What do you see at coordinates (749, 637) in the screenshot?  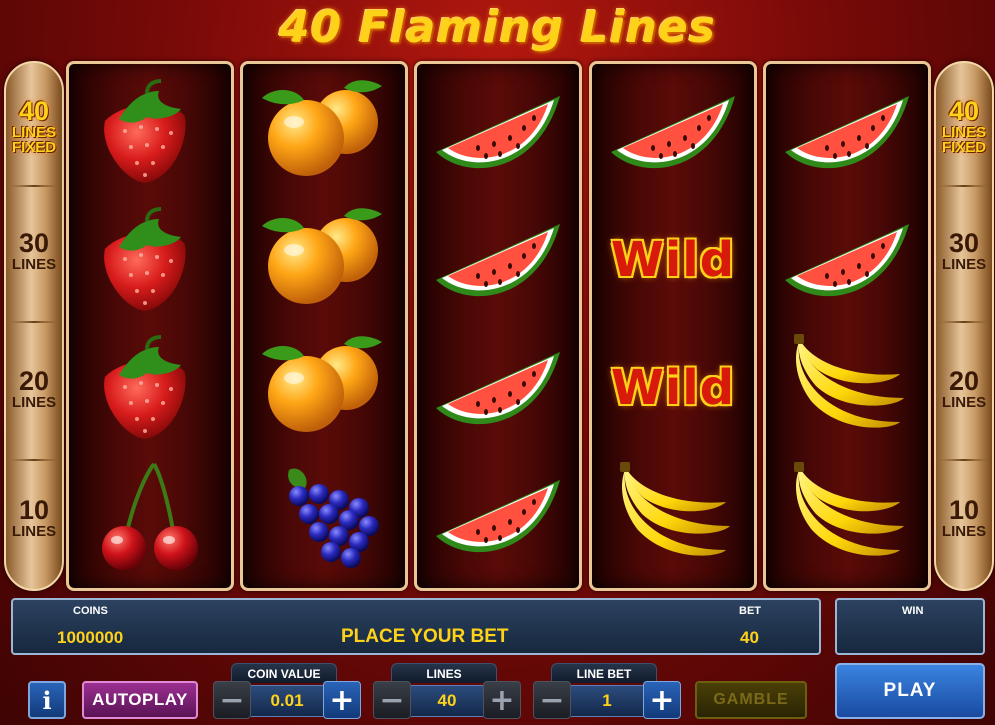 I see `bet-value: 40` at bounding box center [749, 637].